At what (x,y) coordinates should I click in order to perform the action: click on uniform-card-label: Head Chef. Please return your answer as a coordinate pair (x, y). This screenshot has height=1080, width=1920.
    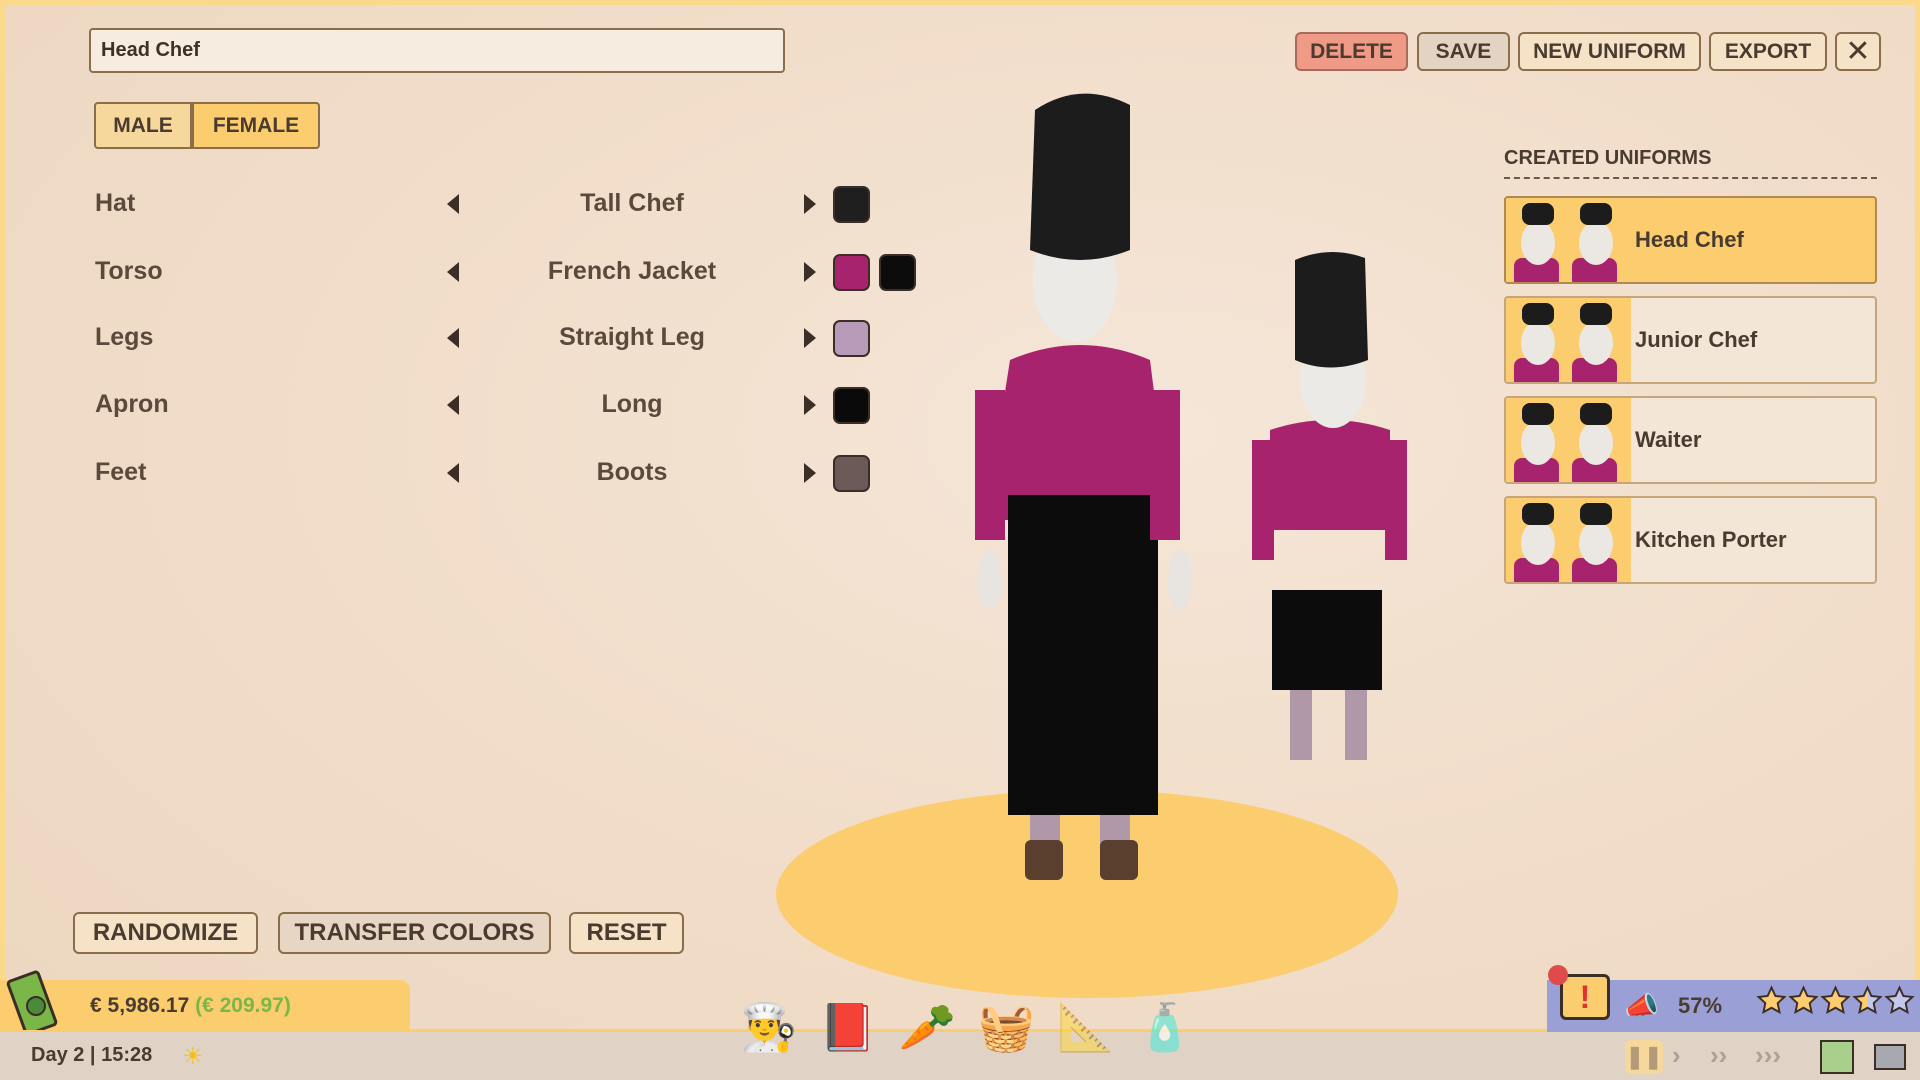
    Looking at the image, I should click on (1689, 239).